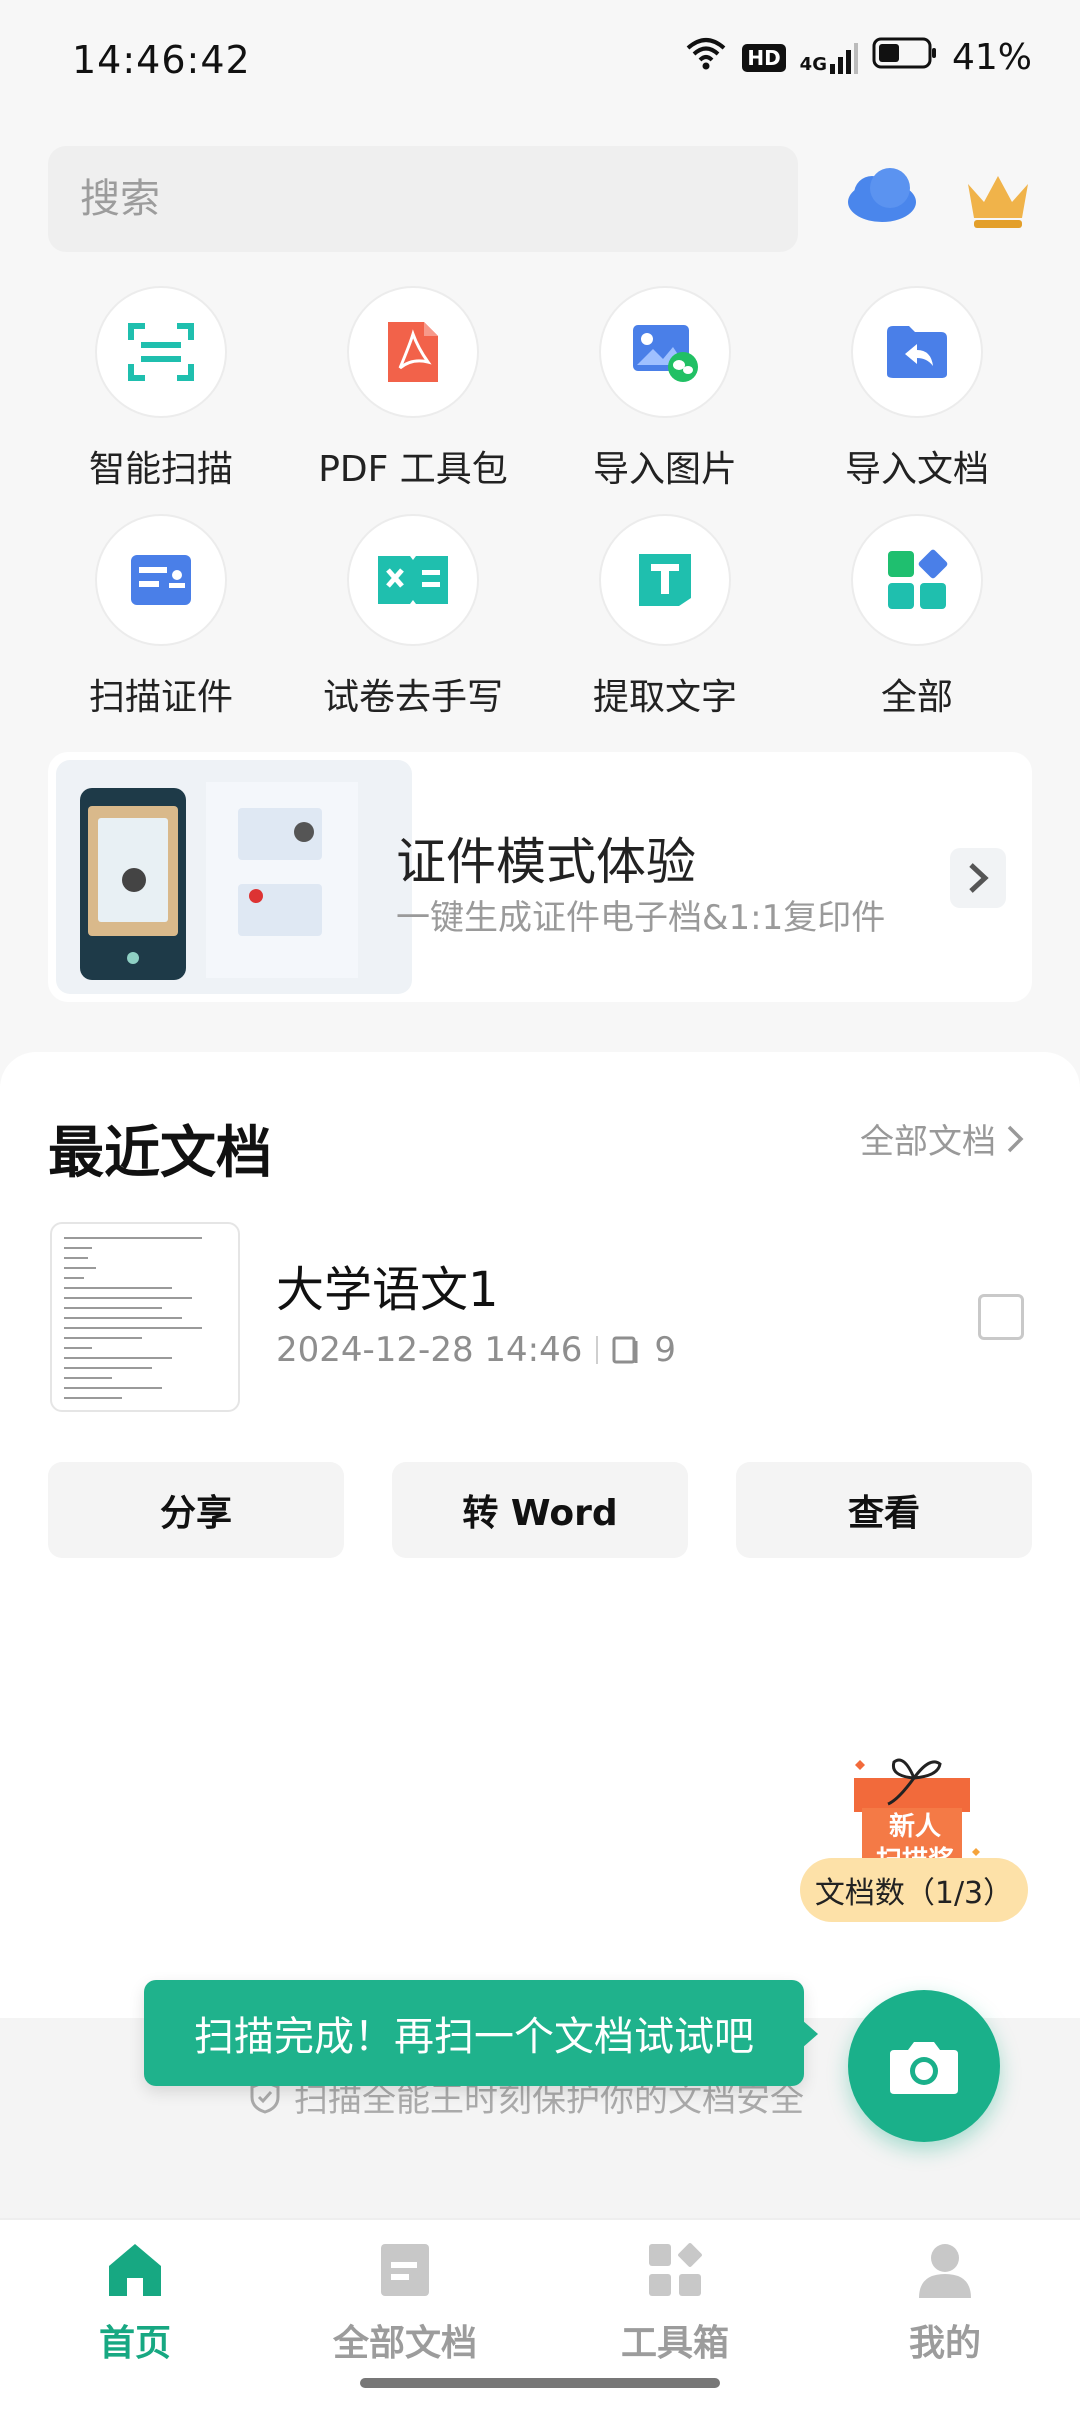  Describe the element at coordinates (413, 352) in the screenshot. I see `pdf-icon` at that location.